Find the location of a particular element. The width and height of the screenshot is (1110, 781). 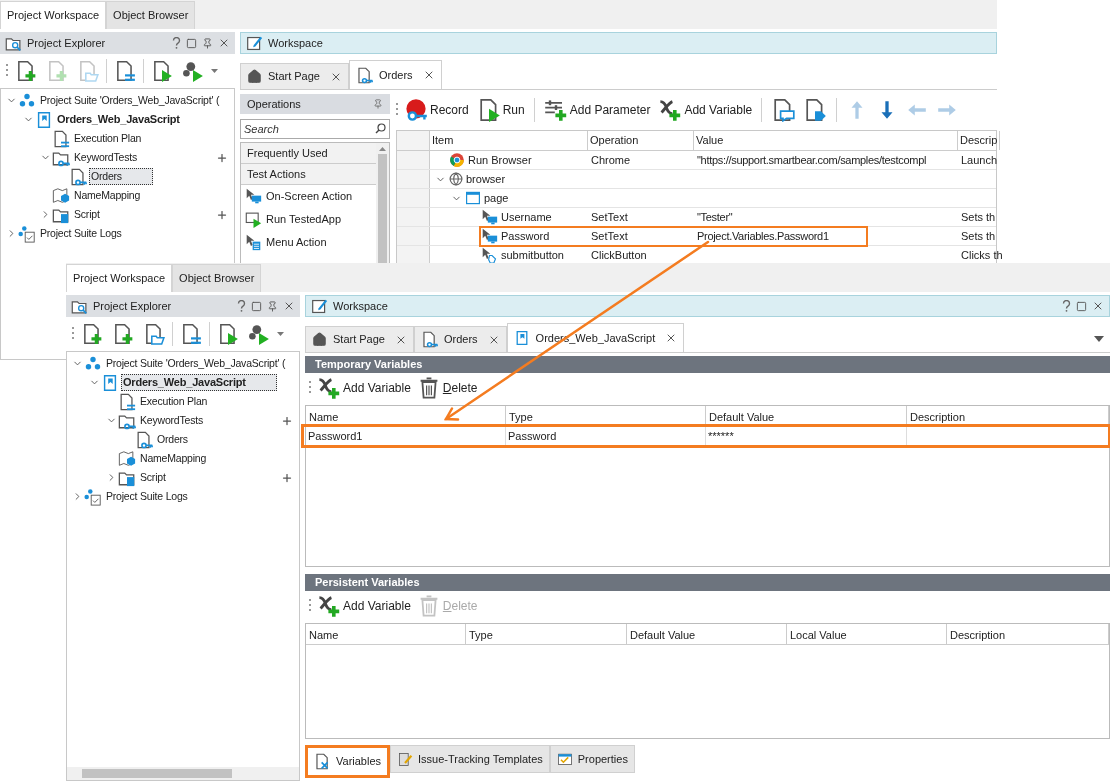

column-header: Value is located at coordinates (826, 140).